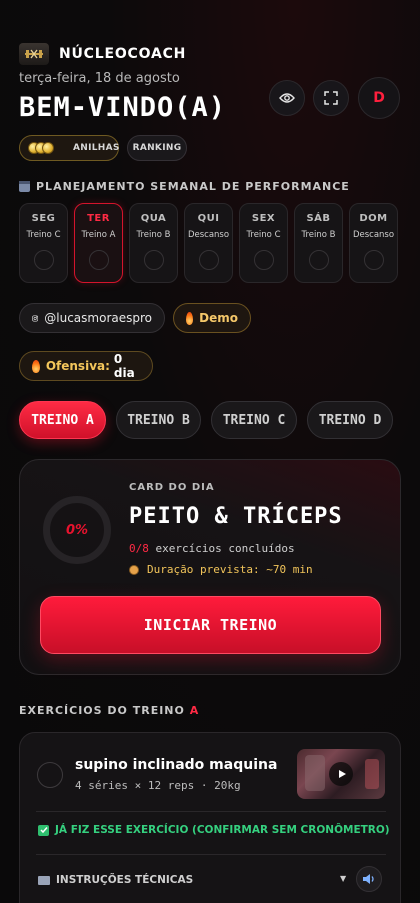  Describe the element at coordinates (343, 878) in the screenshot. I see `chevron-down-icon: ▼` at that location.